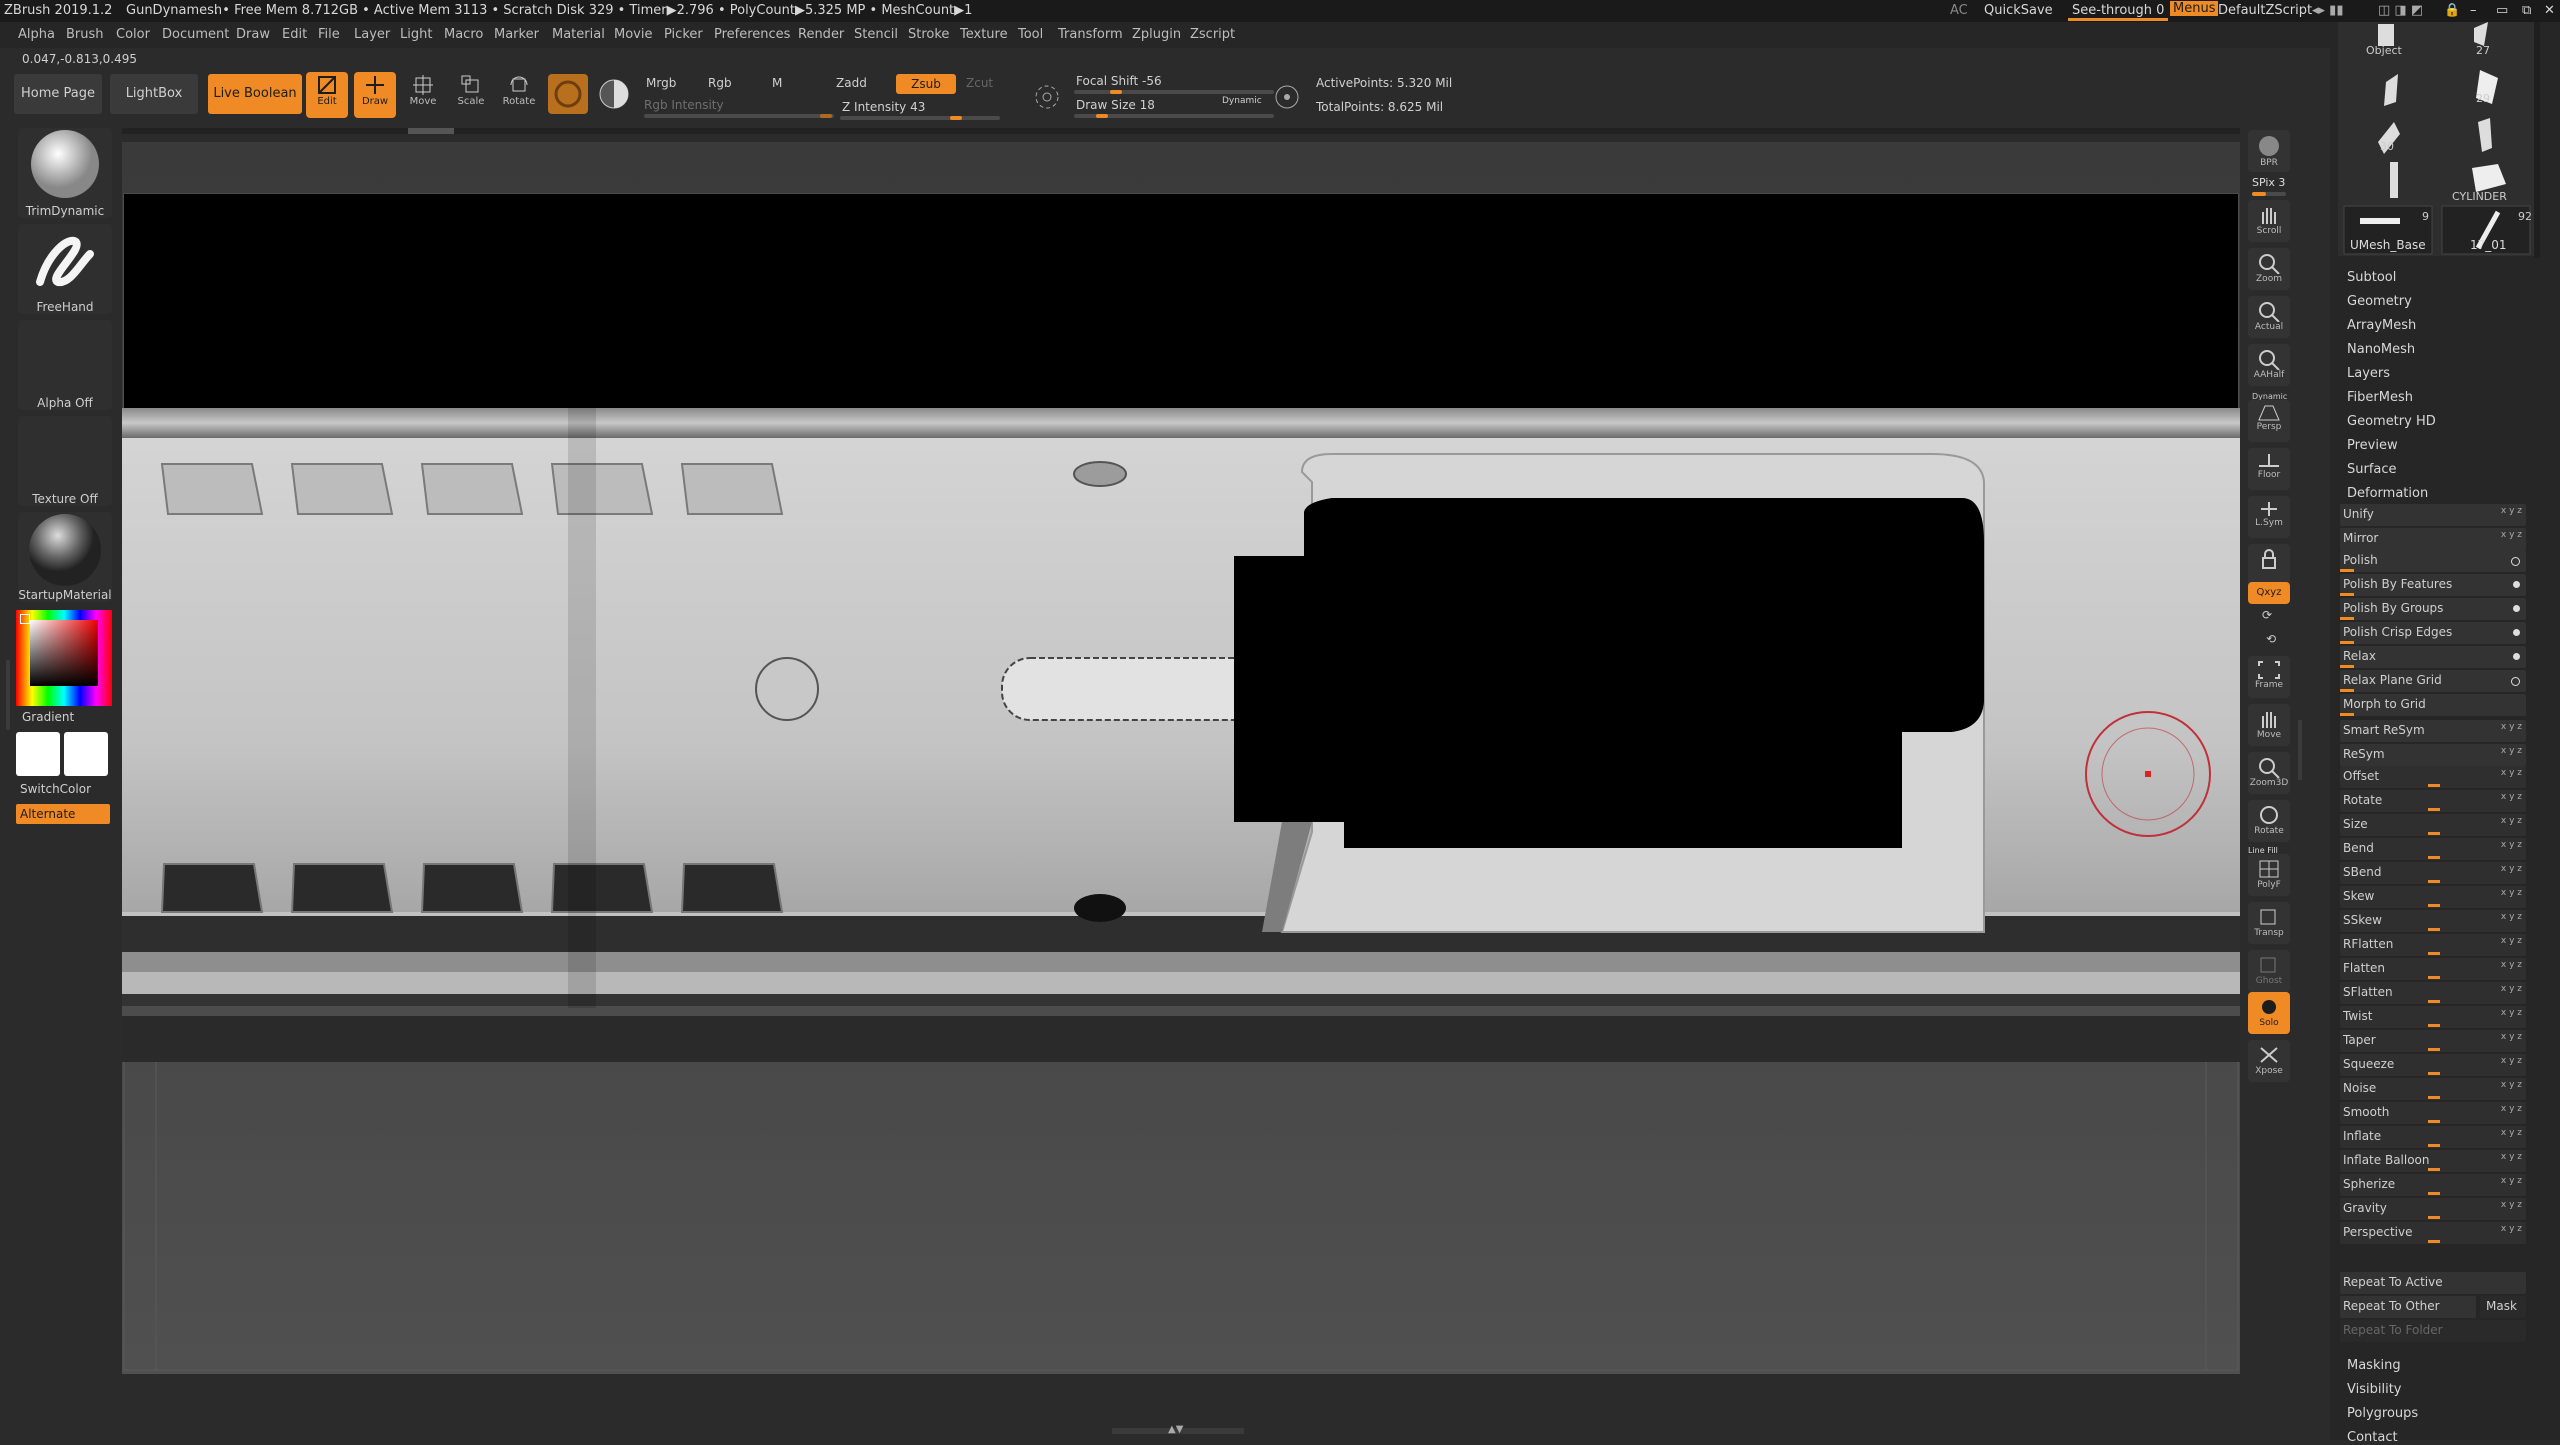 The width and height of the screenshot is (2560, 1445). What do you see at coordinates (578, 34) in the screenshot?
I see `menu-material: Material` at bounding box center [578, 34].